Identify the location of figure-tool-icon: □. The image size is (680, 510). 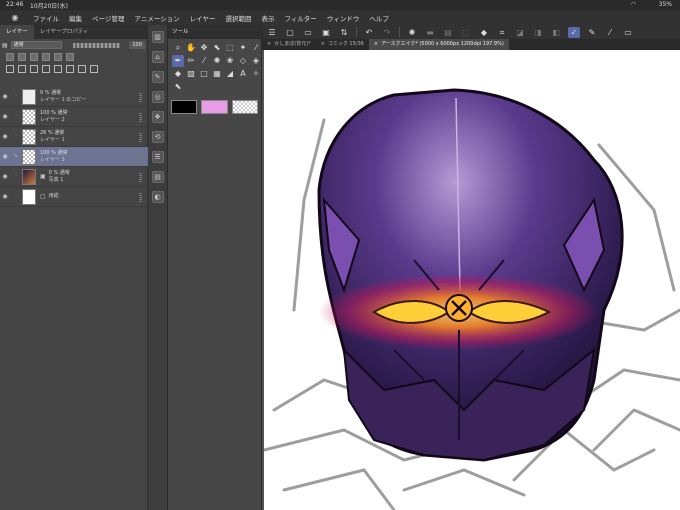
(204, 74).